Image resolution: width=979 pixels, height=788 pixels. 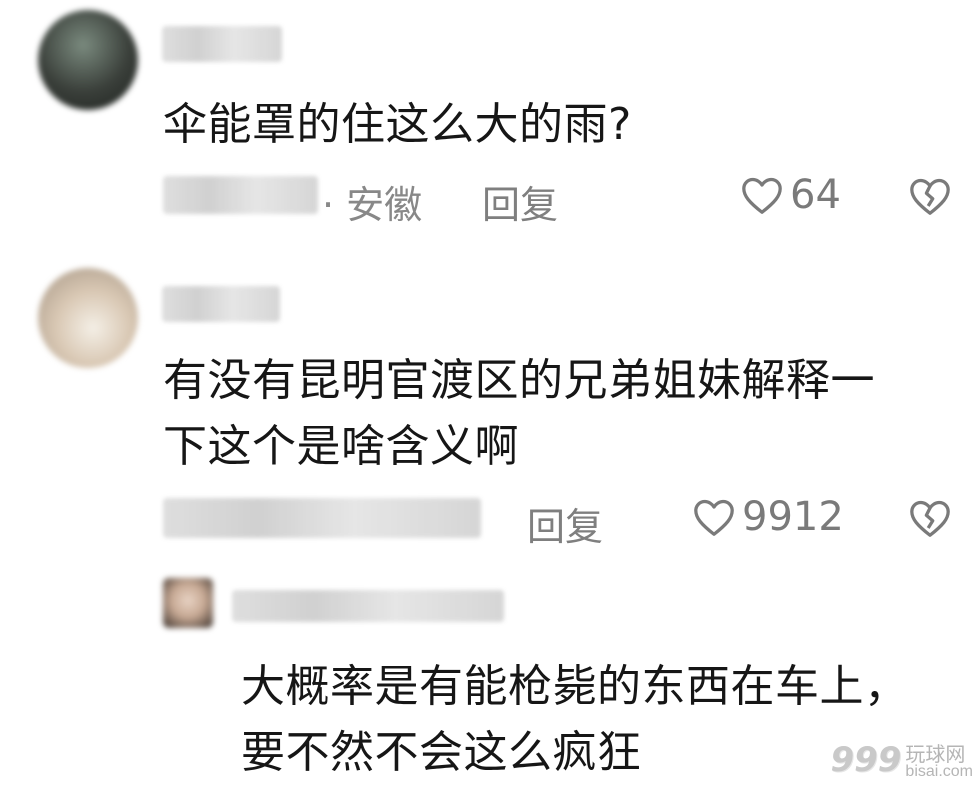 I want to click on watermark: 999 玩球网 bisai.com, so click(x=901, y=760).